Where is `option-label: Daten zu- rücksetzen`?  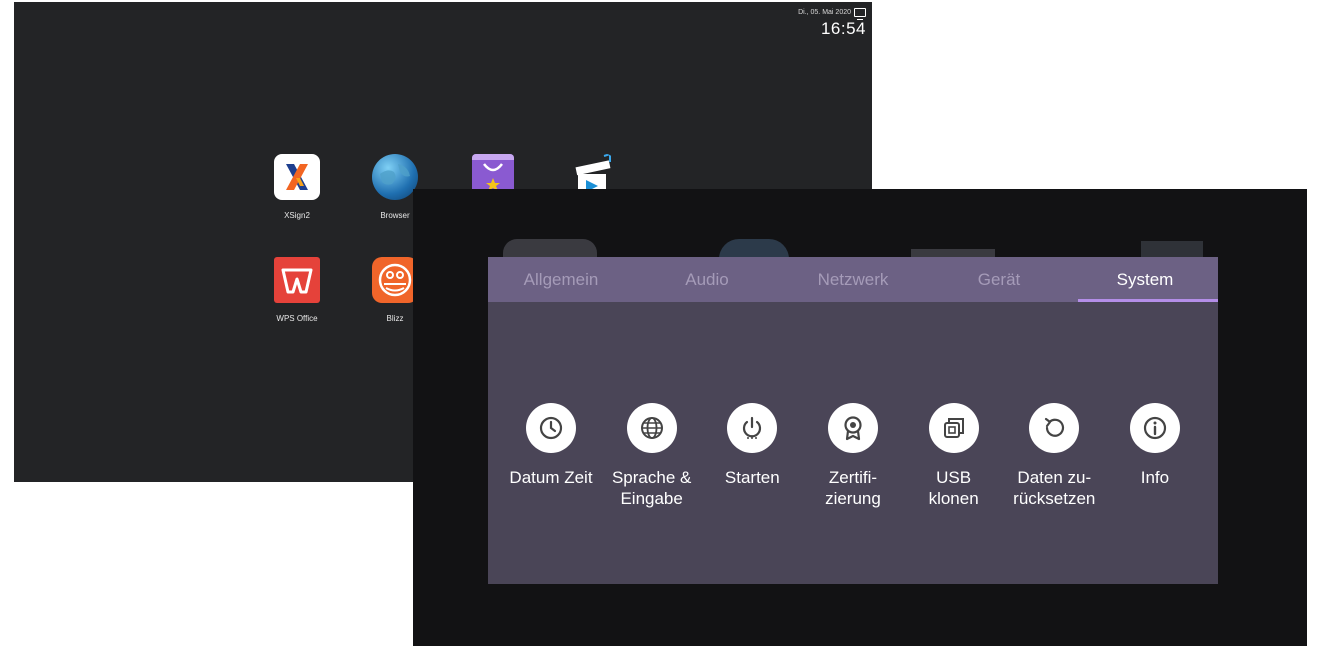
option-label: Daten zu- rücksetzen is located at coordinates (1054, 488).